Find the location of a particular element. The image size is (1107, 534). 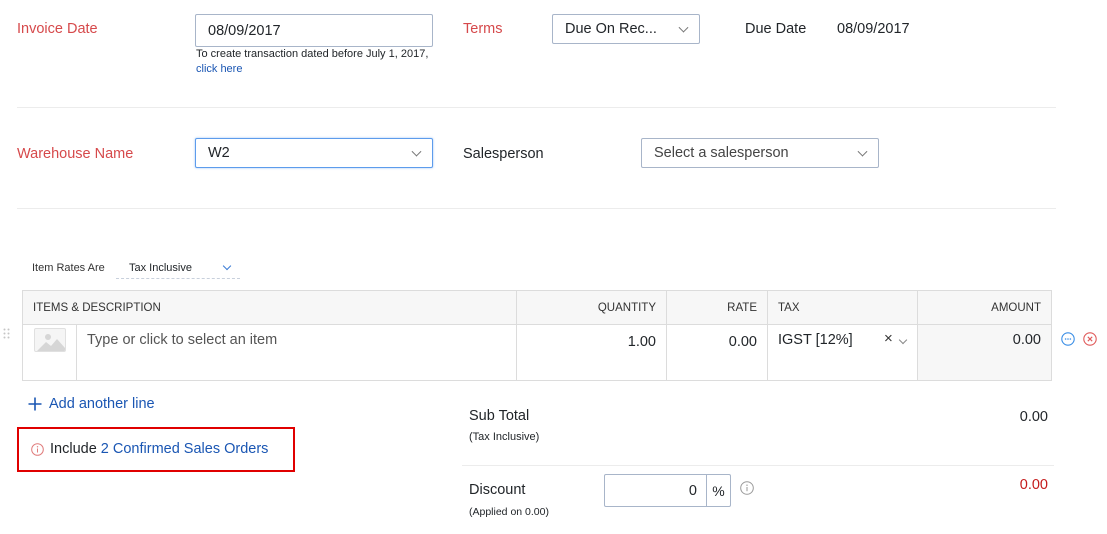

discount-input-group: 0 % is located at coordinates (667, 490).